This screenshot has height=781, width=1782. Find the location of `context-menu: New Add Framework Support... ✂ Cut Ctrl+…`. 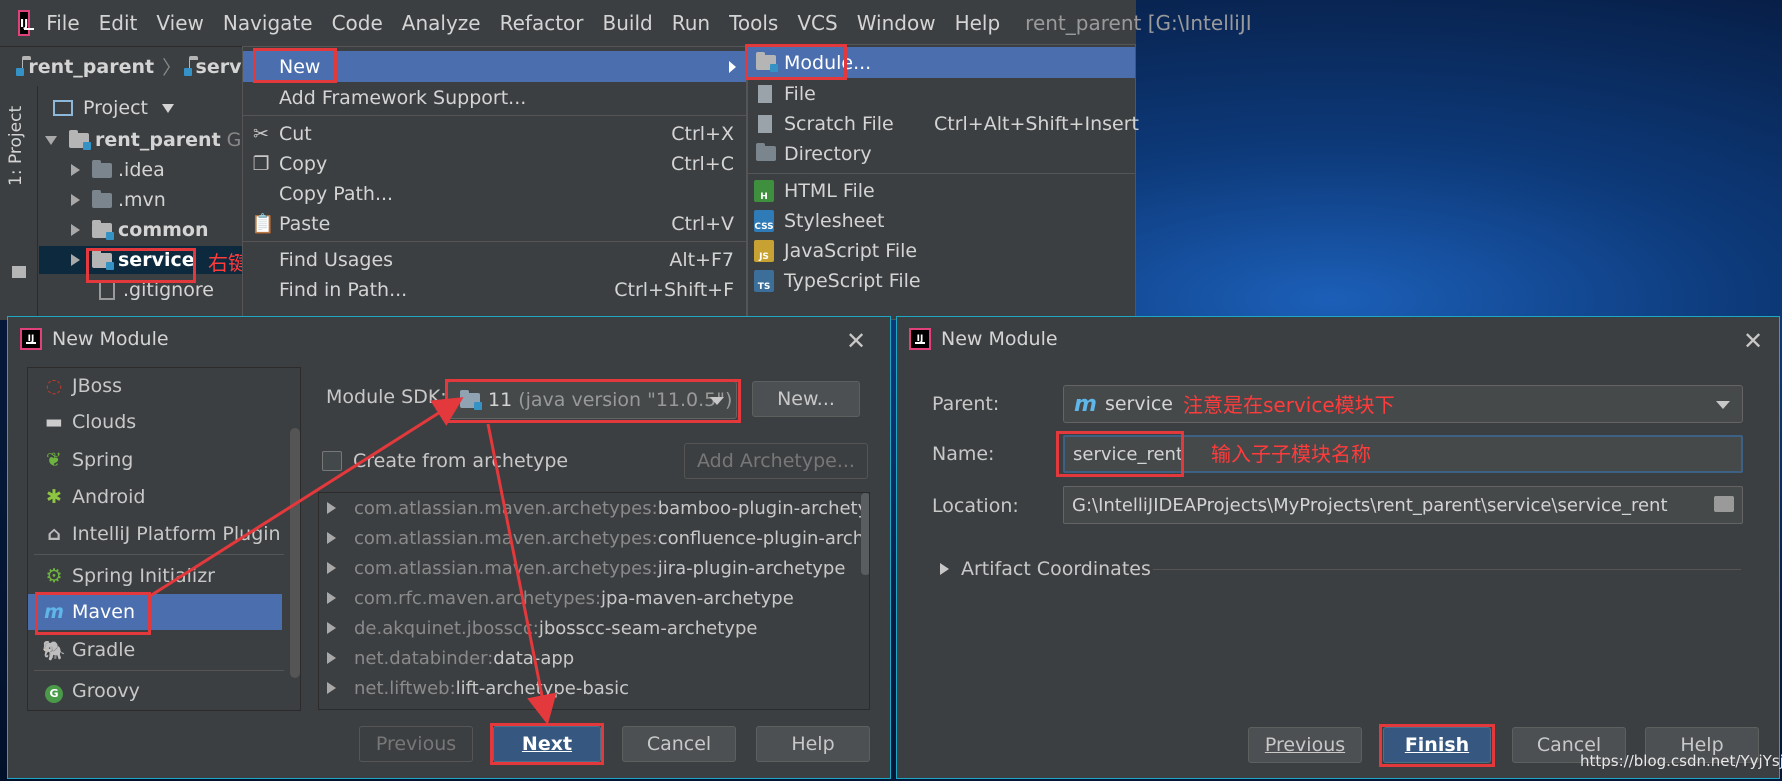

context-menu: New Add Framework Support... ✂ Cut Ctrl+… is located at coordinates (494, 183).